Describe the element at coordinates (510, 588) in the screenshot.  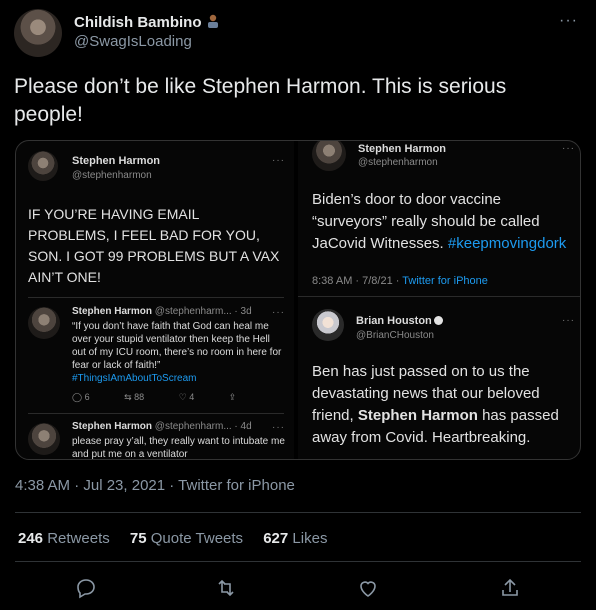
I see `share-icon` at that location.